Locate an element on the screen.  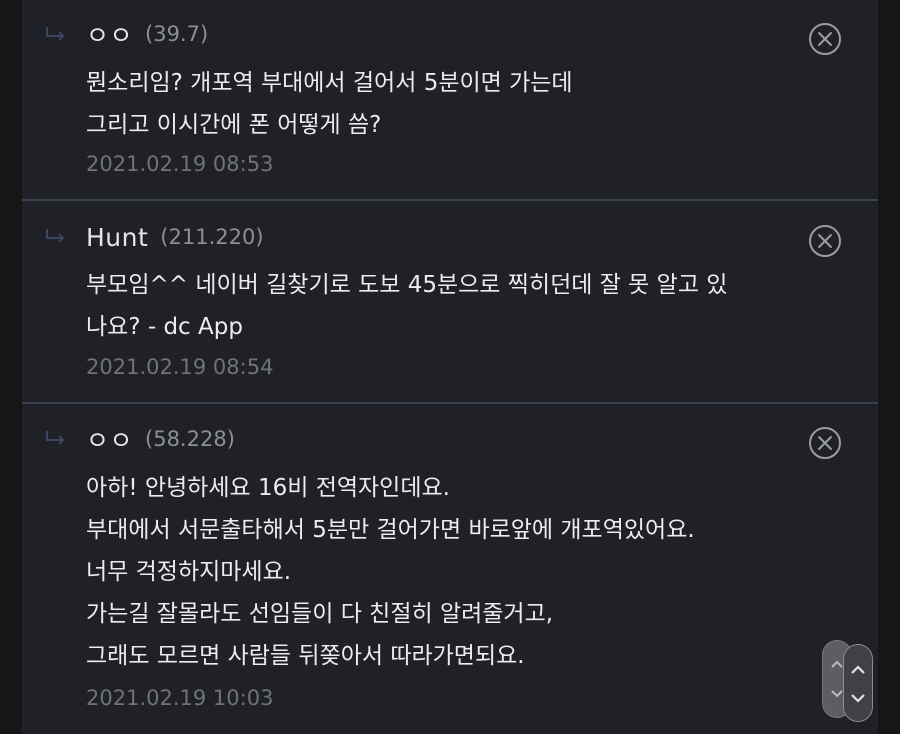
comment-body-line: 가는길 잘몰라도 선임들이 다 친절히 알려줄거고, is located at coordinates (320, 614).